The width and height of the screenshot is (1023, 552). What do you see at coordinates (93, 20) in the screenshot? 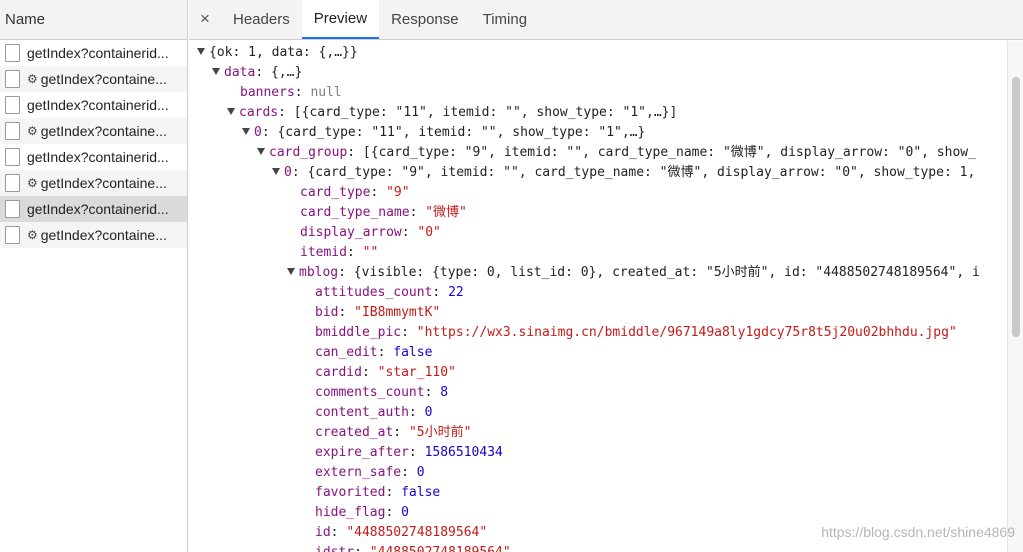
I see `name-column-header: Name` at bounding box center [93, 20].